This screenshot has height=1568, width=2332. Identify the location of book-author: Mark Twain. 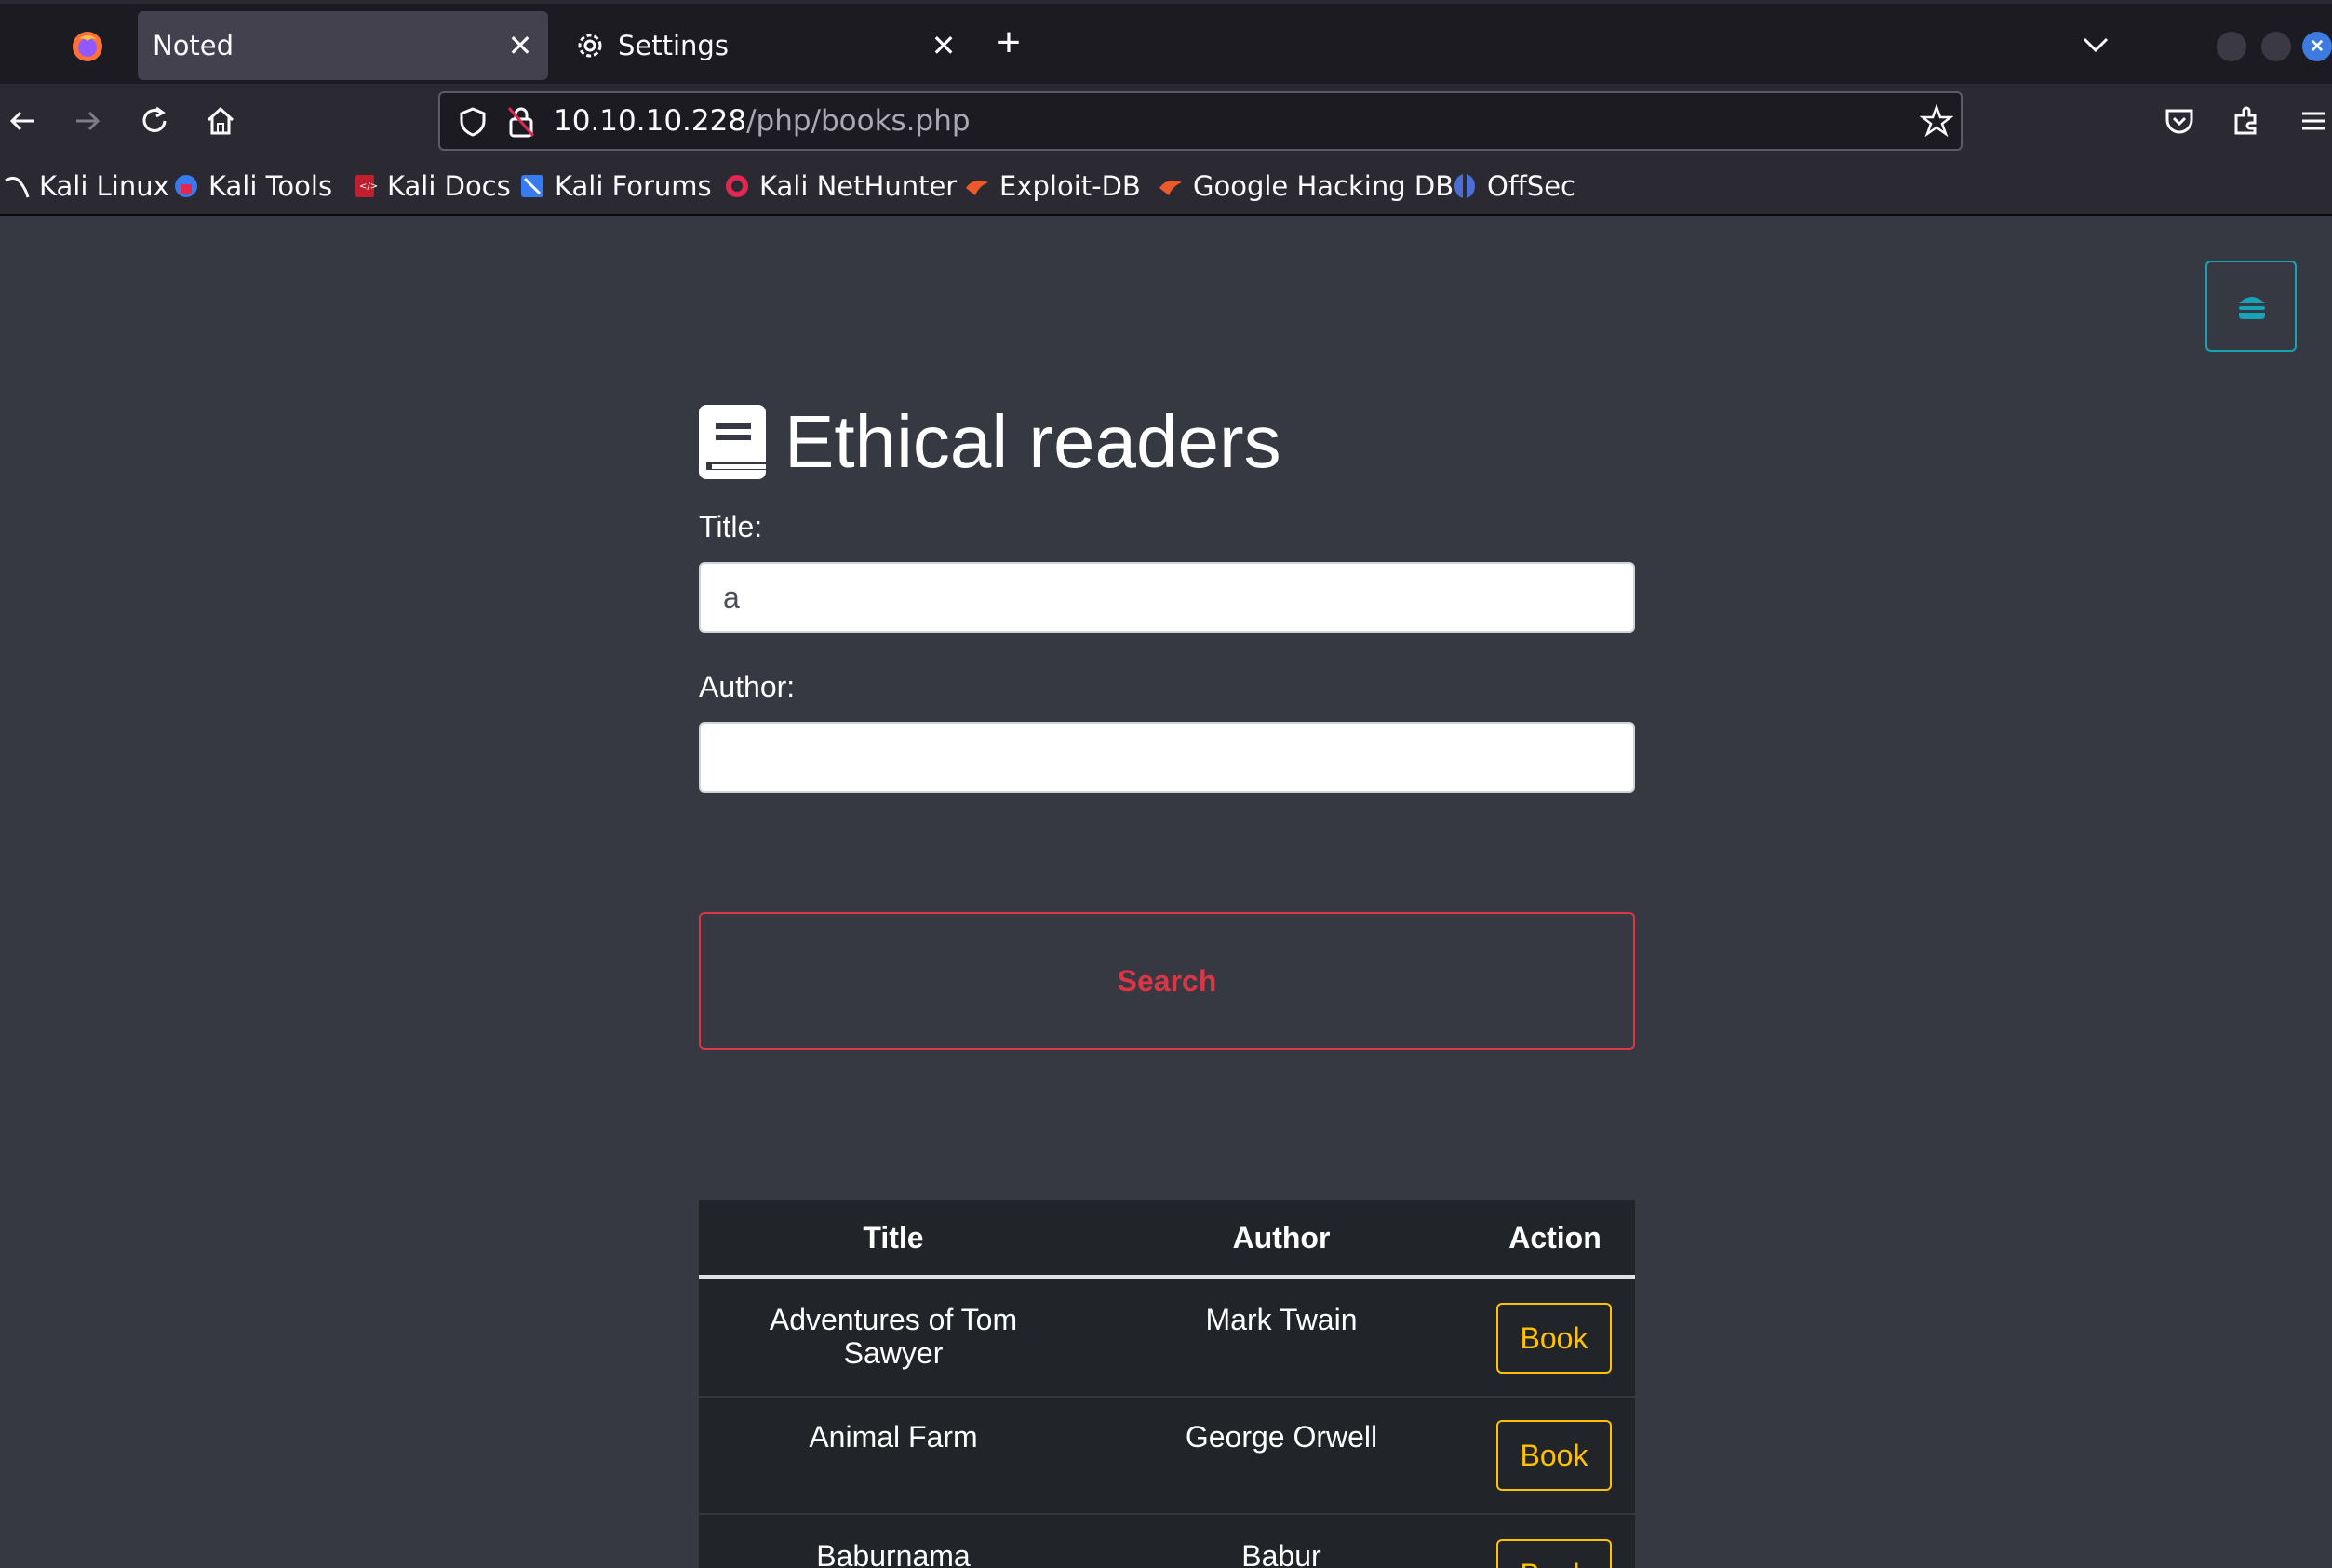
(1281, 1319).